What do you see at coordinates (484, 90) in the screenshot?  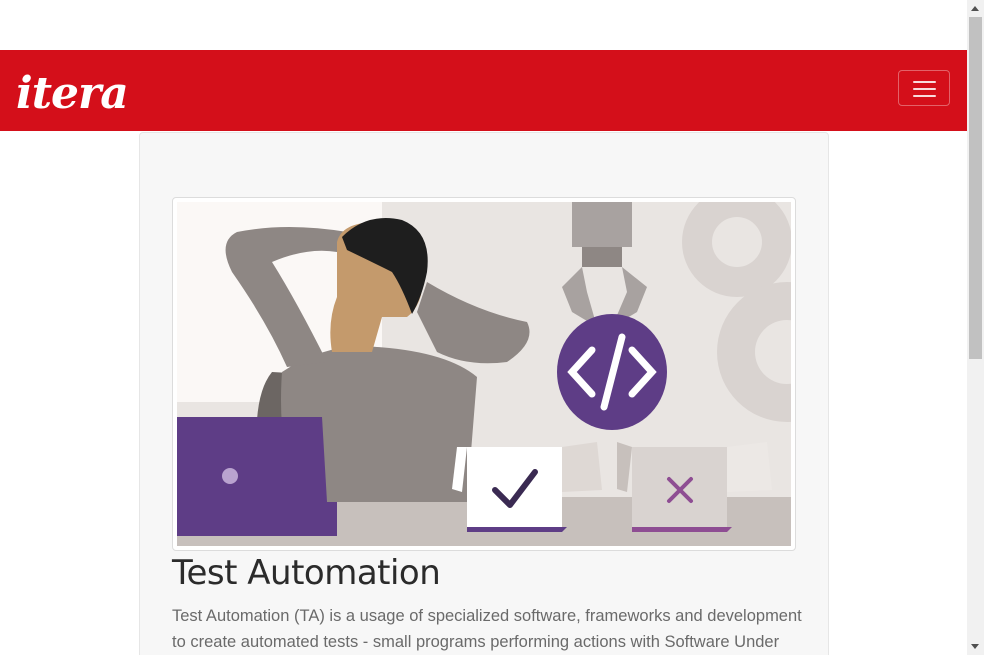 I see `site-header: itera` at bounding box center [484, 90].